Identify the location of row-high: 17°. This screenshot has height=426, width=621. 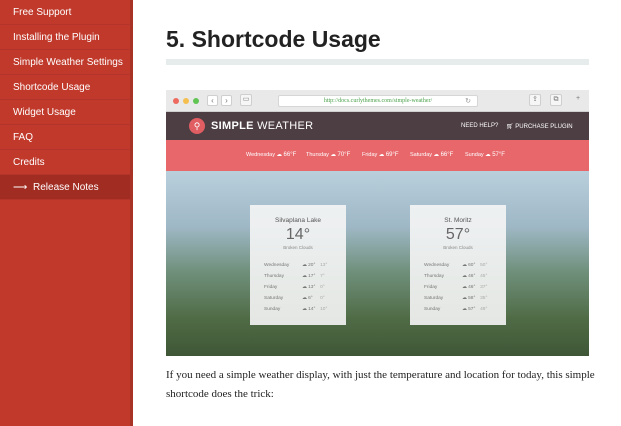
(312, 276).